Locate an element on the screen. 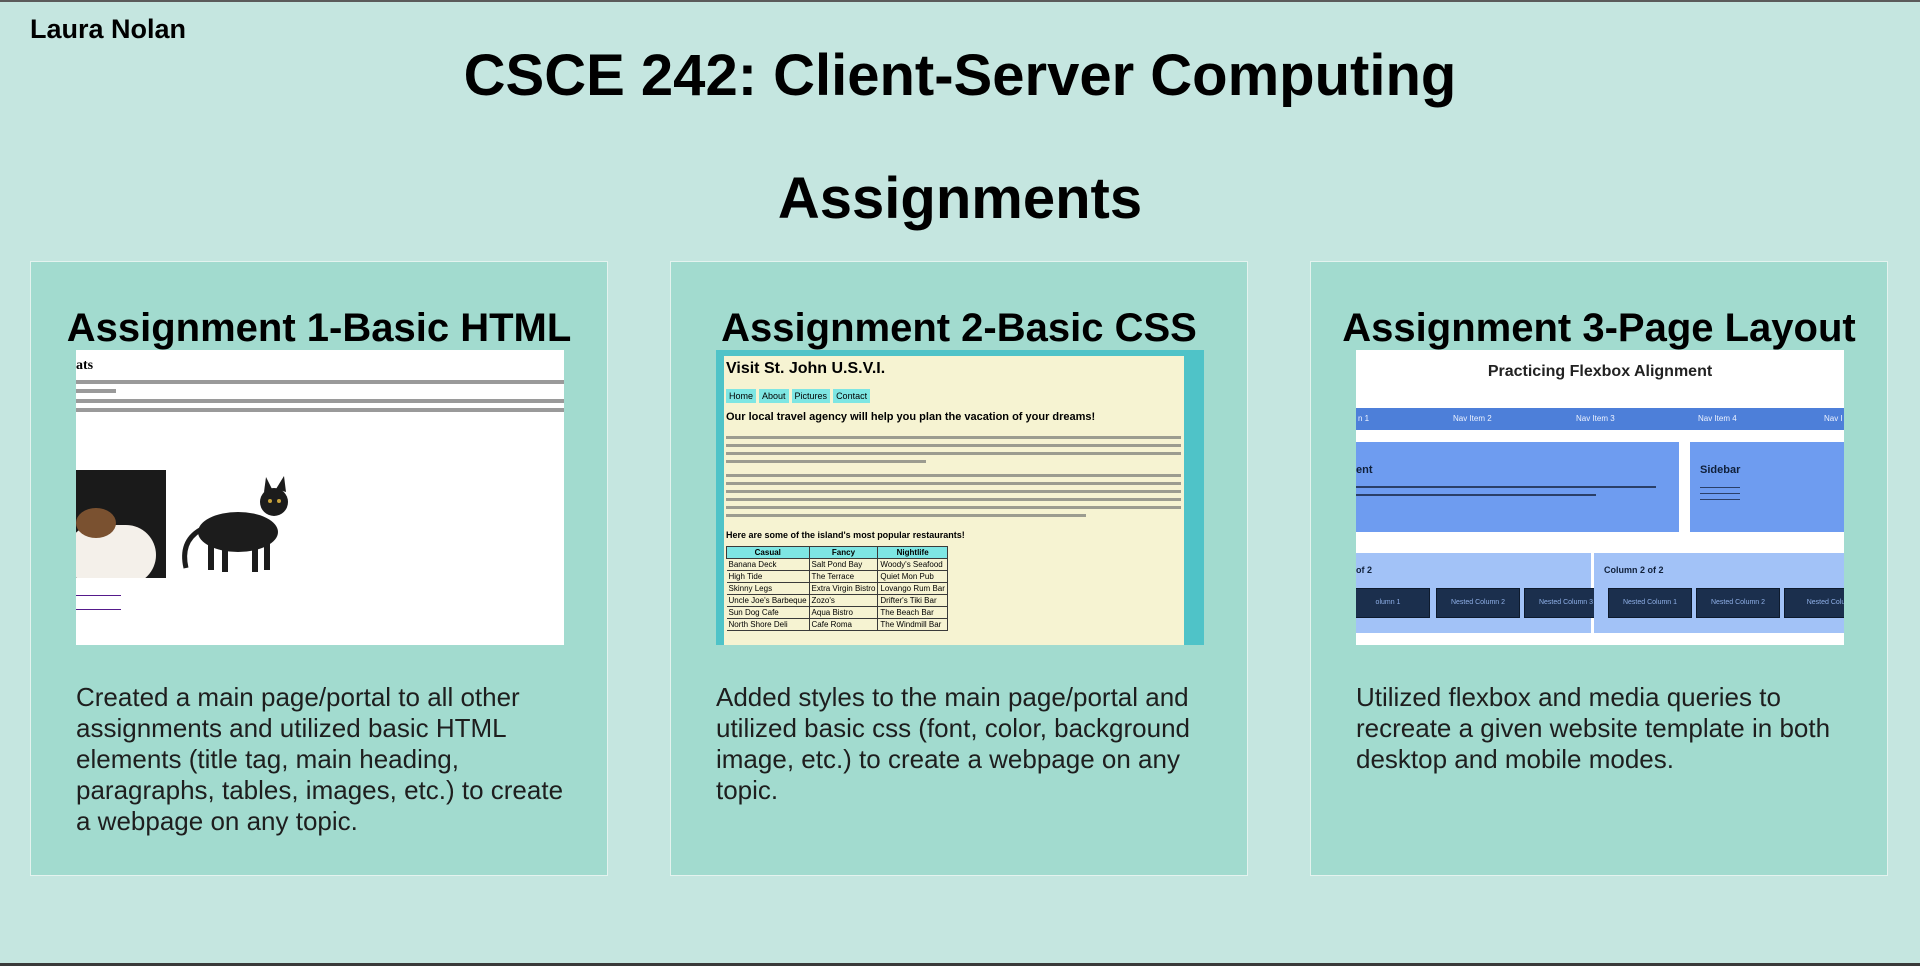 This screenshot has width=1920, height=966. preview-nav-item: n 1 is located at coordinates (1364, 418).